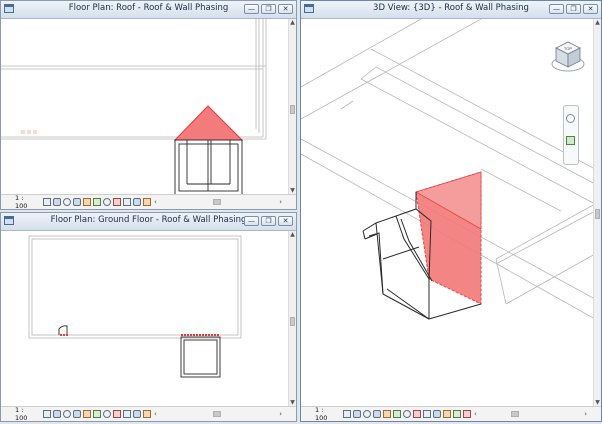 The width and height of the screenshot is (602, 424). Describe the element at coordinates (570, 140) in the screenshot. I see `zoom-icon` at that location.